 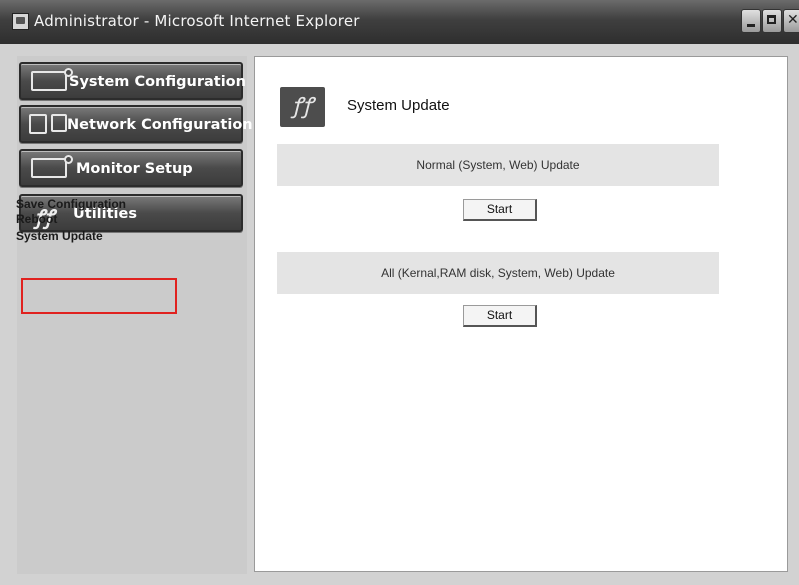 What do you see at coordinates (772, 21) in the screenshot?
I see `maximize-icon` at bounding box center [772, 21].